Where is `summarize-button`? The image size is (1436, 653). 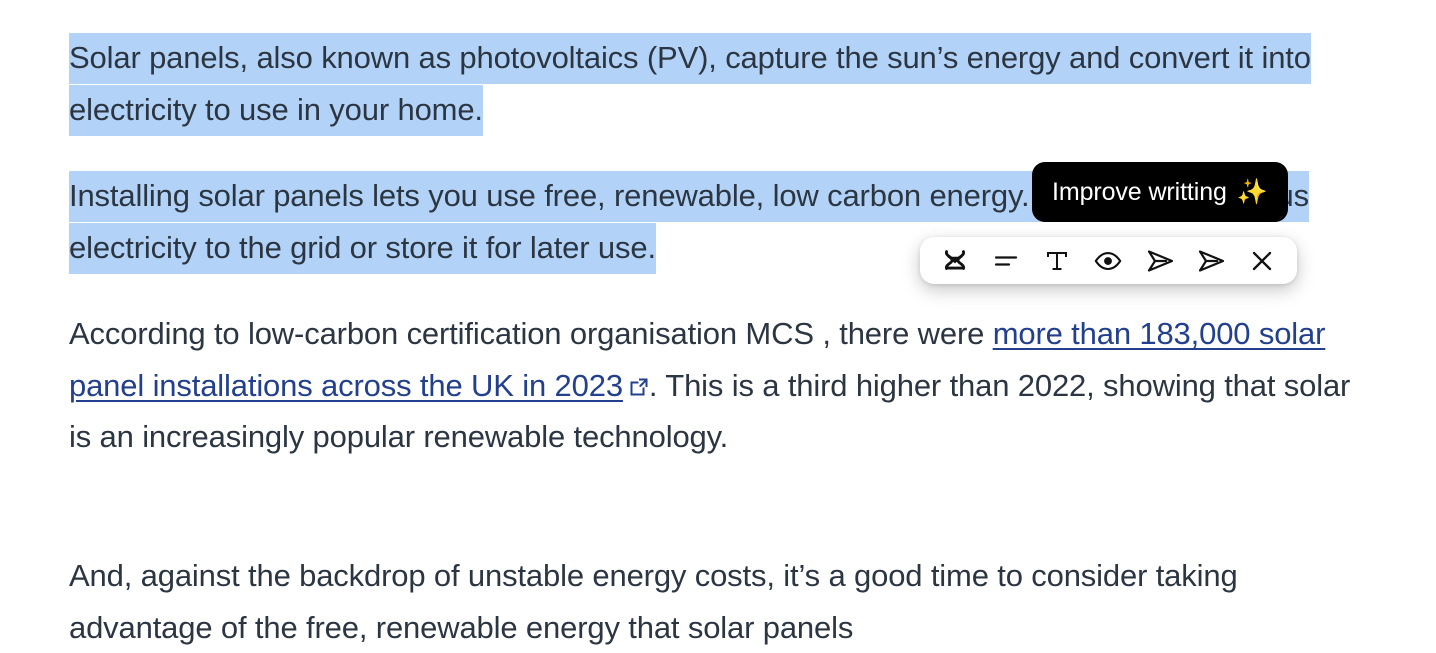 summarize-button is located at coordinates (1006, 261).